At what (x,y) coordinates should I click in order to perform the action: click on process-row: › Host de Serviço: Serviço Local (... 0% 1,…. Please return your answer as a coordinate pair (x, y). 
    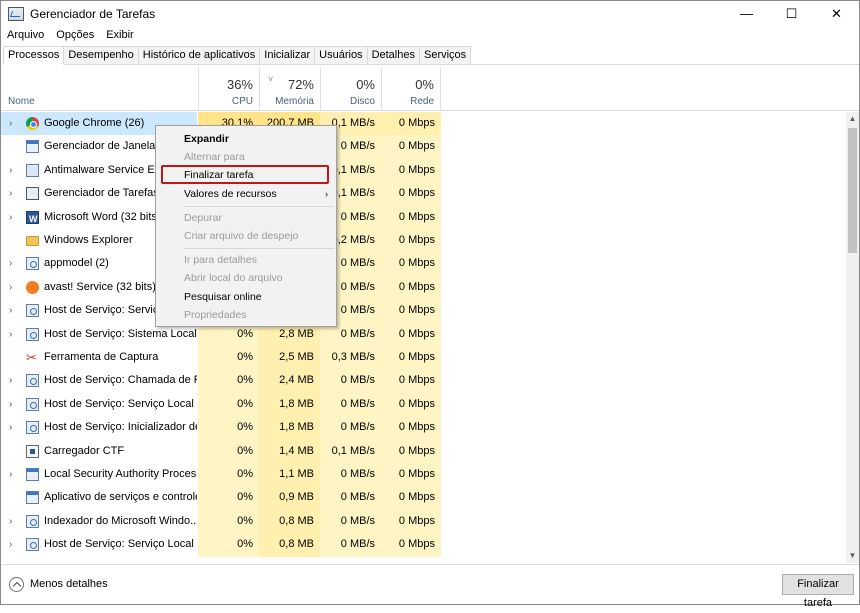
    Looking at the image, I should click on (423, 404).